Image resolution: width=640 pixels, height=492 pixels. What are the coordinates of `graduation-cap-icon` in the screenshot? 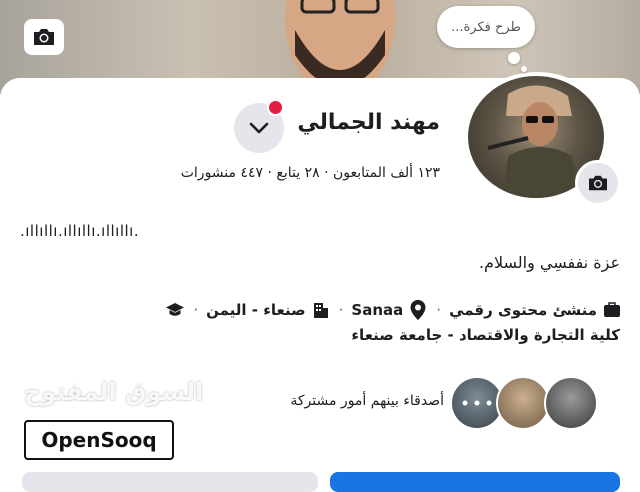 It's located at (175, 310).